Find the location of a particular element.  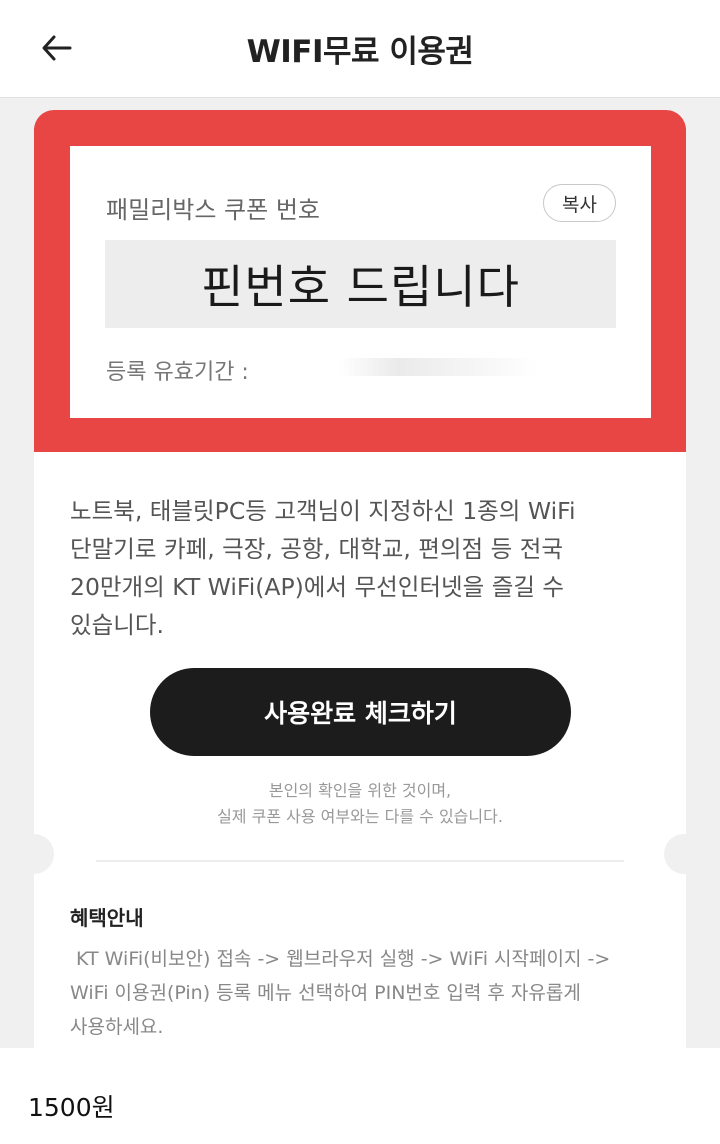

notice-line: 실제 쿠폰 사용 여부와는 다를 수 있습니다. is located at coordinates (360, 816).